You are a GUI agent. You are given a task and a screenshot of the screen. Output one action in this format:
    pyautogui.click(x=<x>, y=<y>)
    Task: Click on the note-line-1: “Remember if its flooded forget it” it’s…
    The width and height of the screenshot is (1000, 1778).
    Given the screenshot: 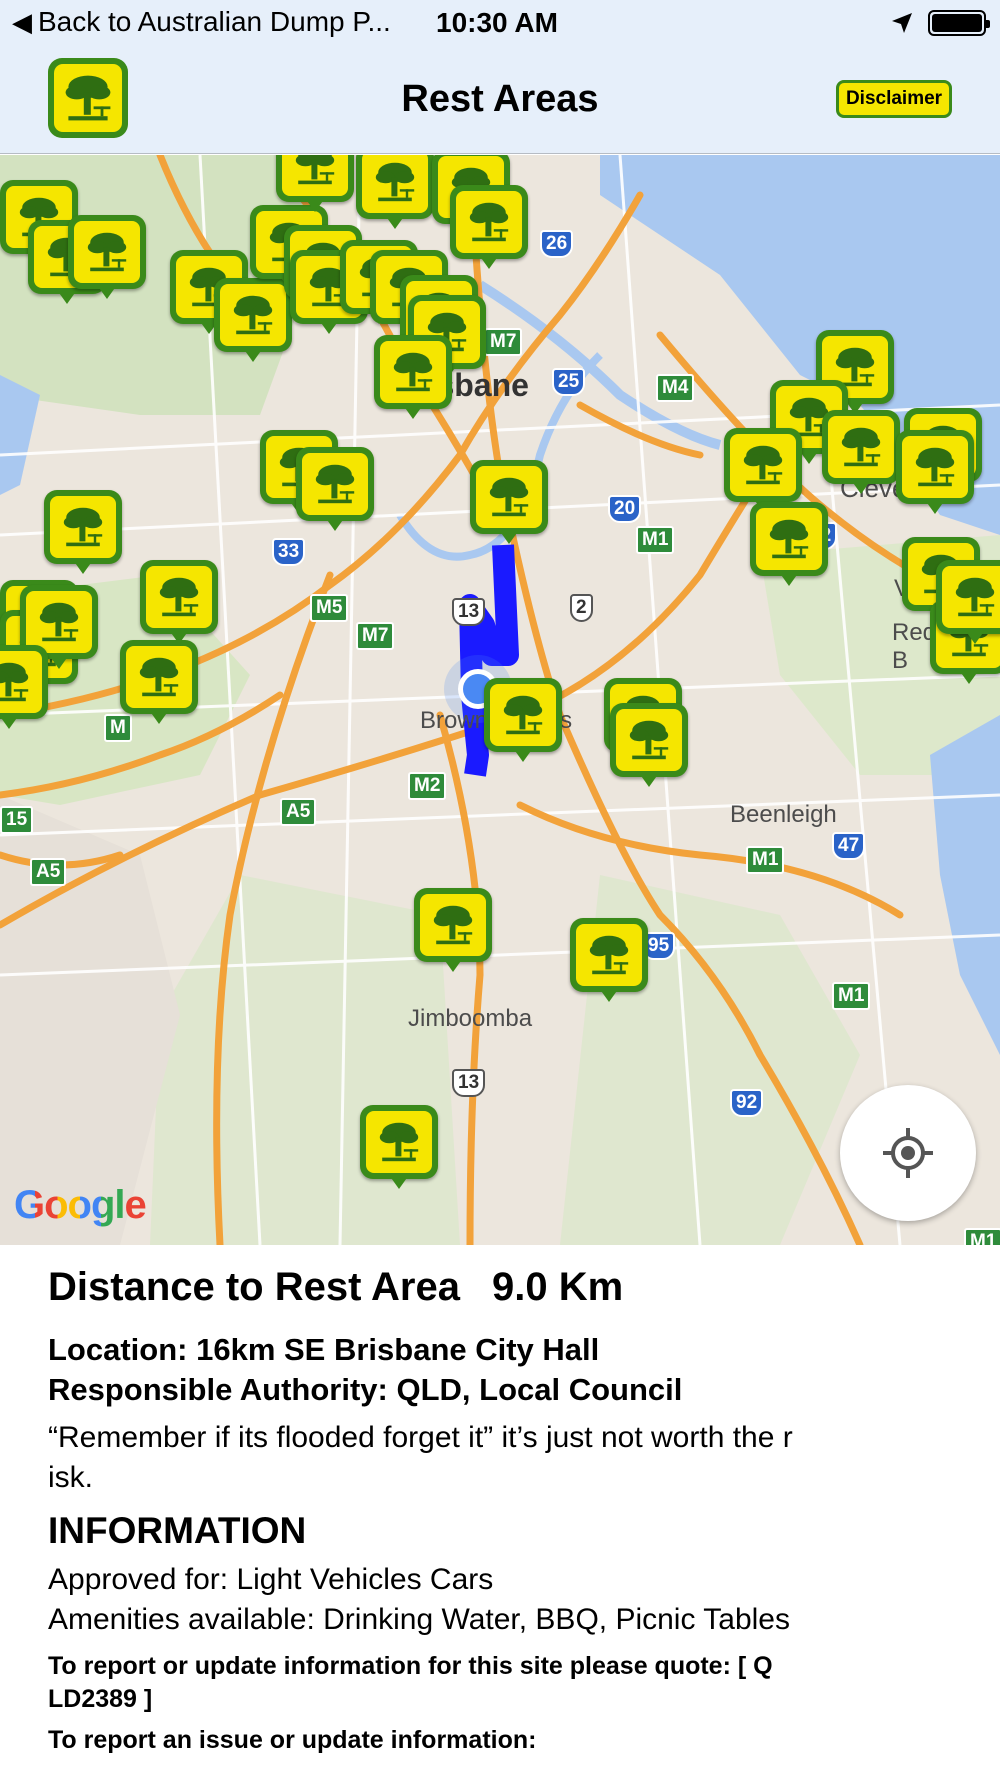 What is the action you would take?
    pyautogui.click(x=420, y=1437)
    